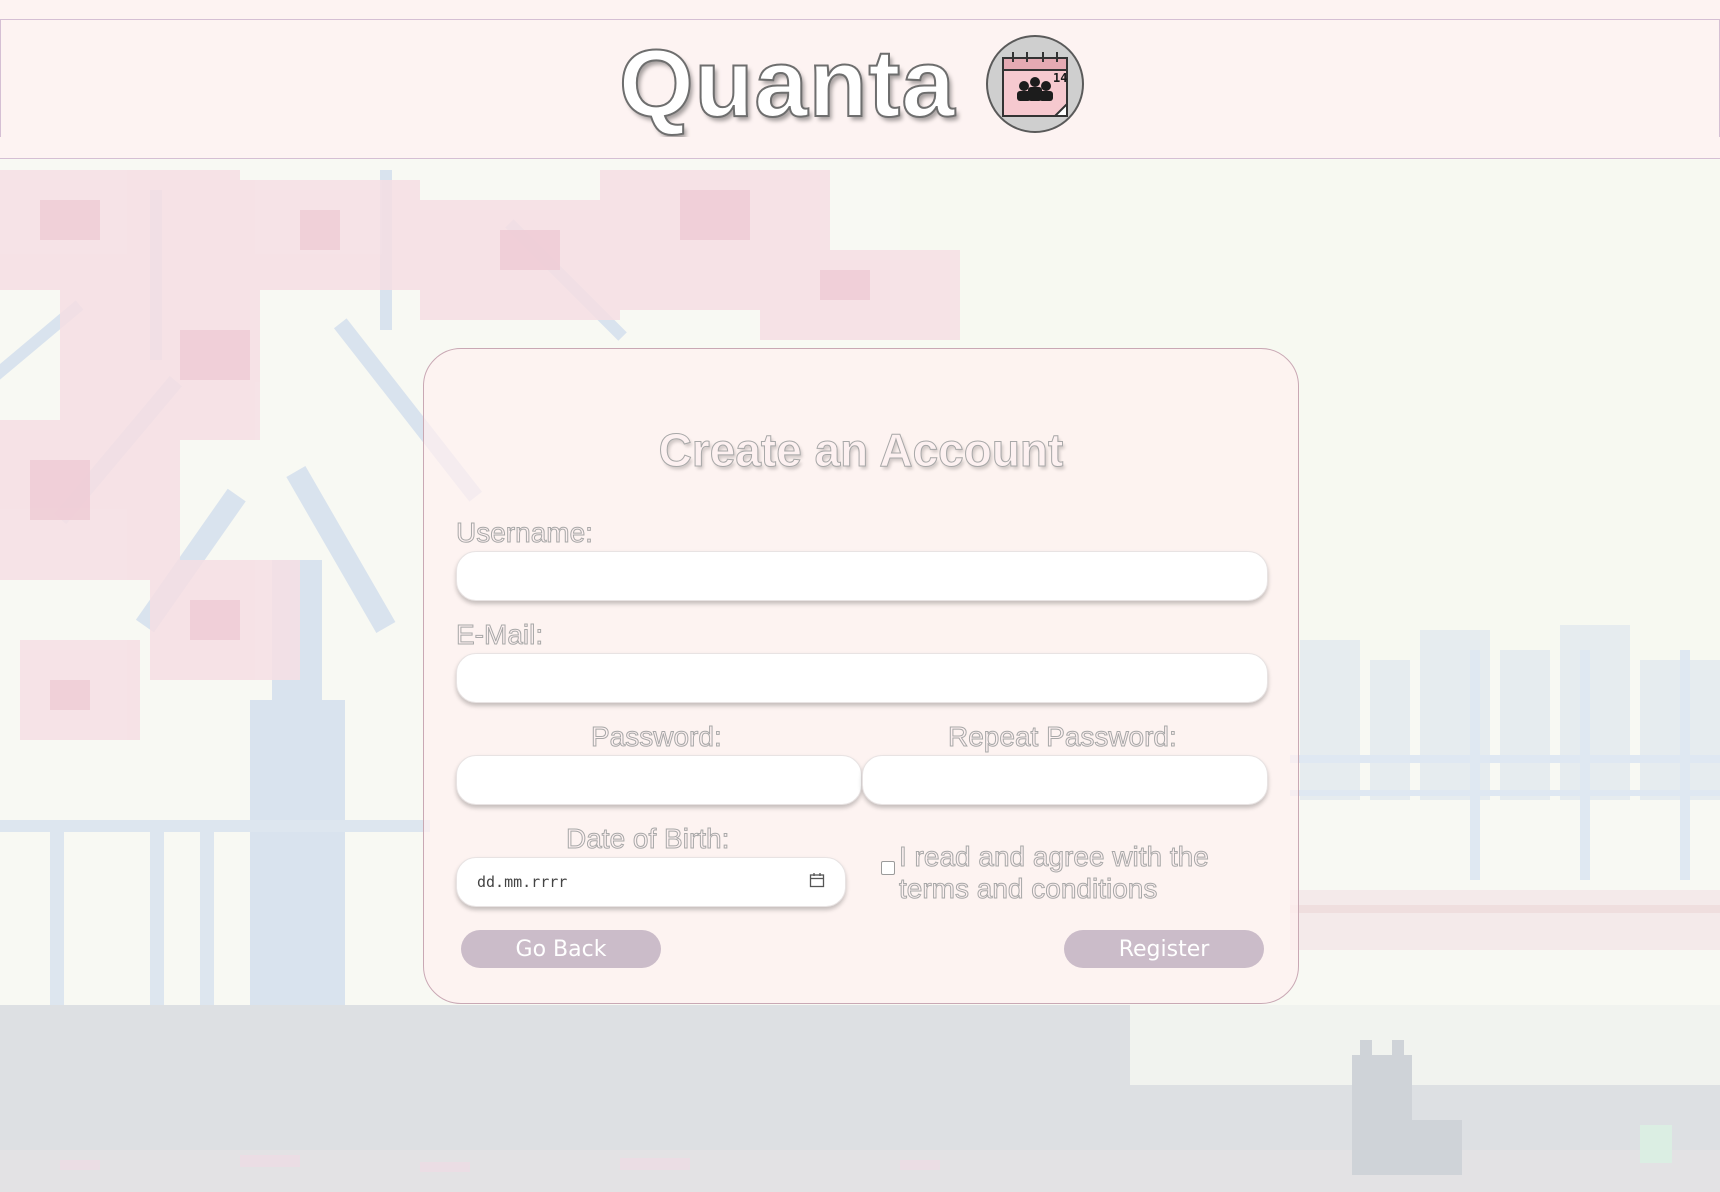 The width and height of the screenshot is (1720, 1192). Describe the element at coordinates (860, 158) in the screenshot. I see `header-divider` at that location.